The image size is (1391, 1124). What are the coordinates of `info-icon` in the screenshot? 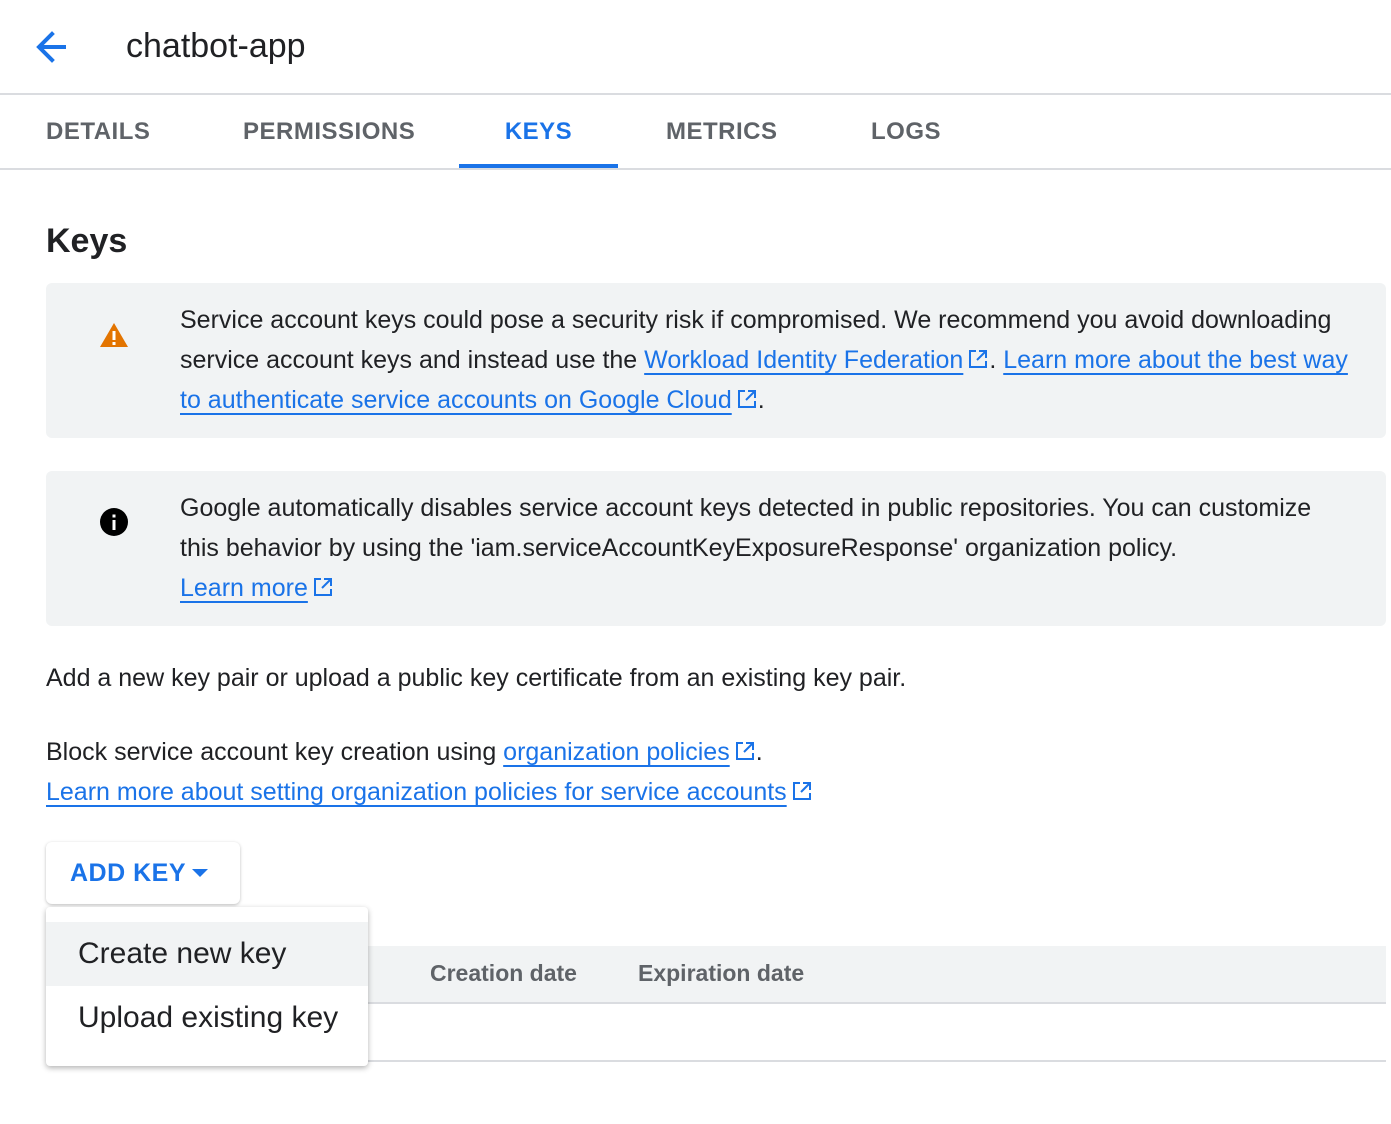 It's located at (114, 522).